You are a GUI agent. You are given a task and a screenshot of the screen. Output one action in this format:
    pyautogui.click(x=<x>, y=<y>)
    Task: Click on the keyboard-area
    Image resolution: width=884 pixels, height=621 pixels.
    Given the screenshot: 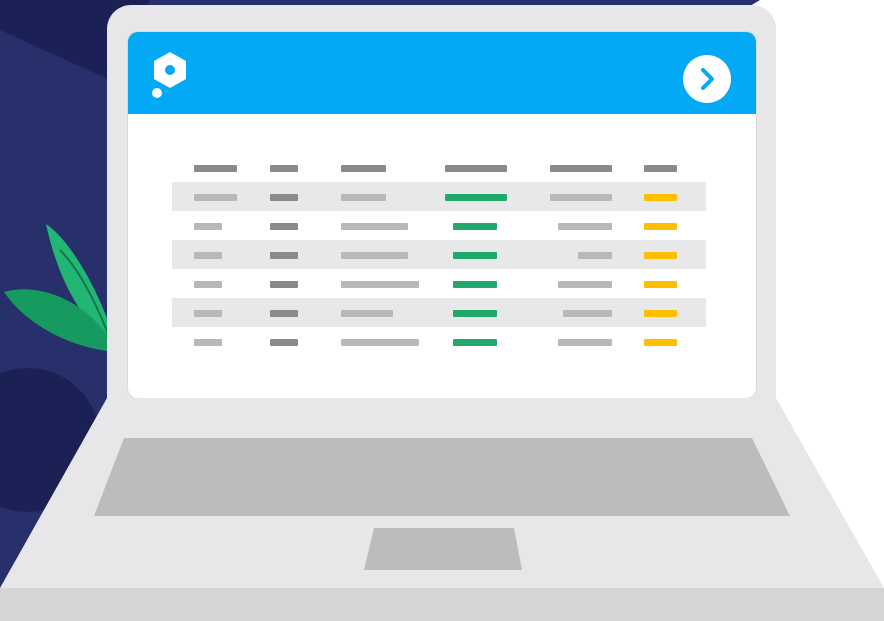 What is the action you would take?
    pyautogui.click(x=442, y=477)
    